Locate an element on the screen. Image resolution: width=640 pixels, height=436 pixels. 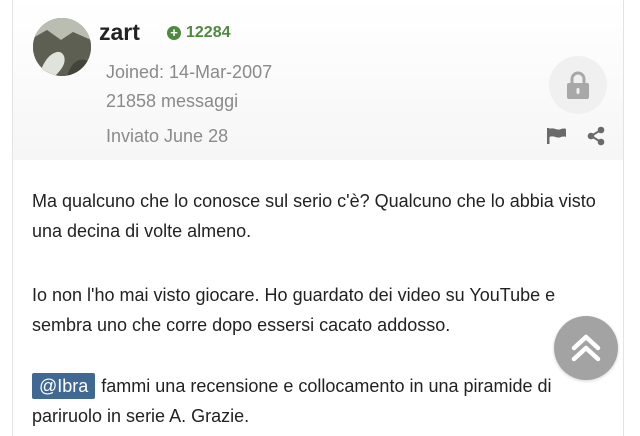
chevron-double-up-icon is located at coordinates (586, 348).